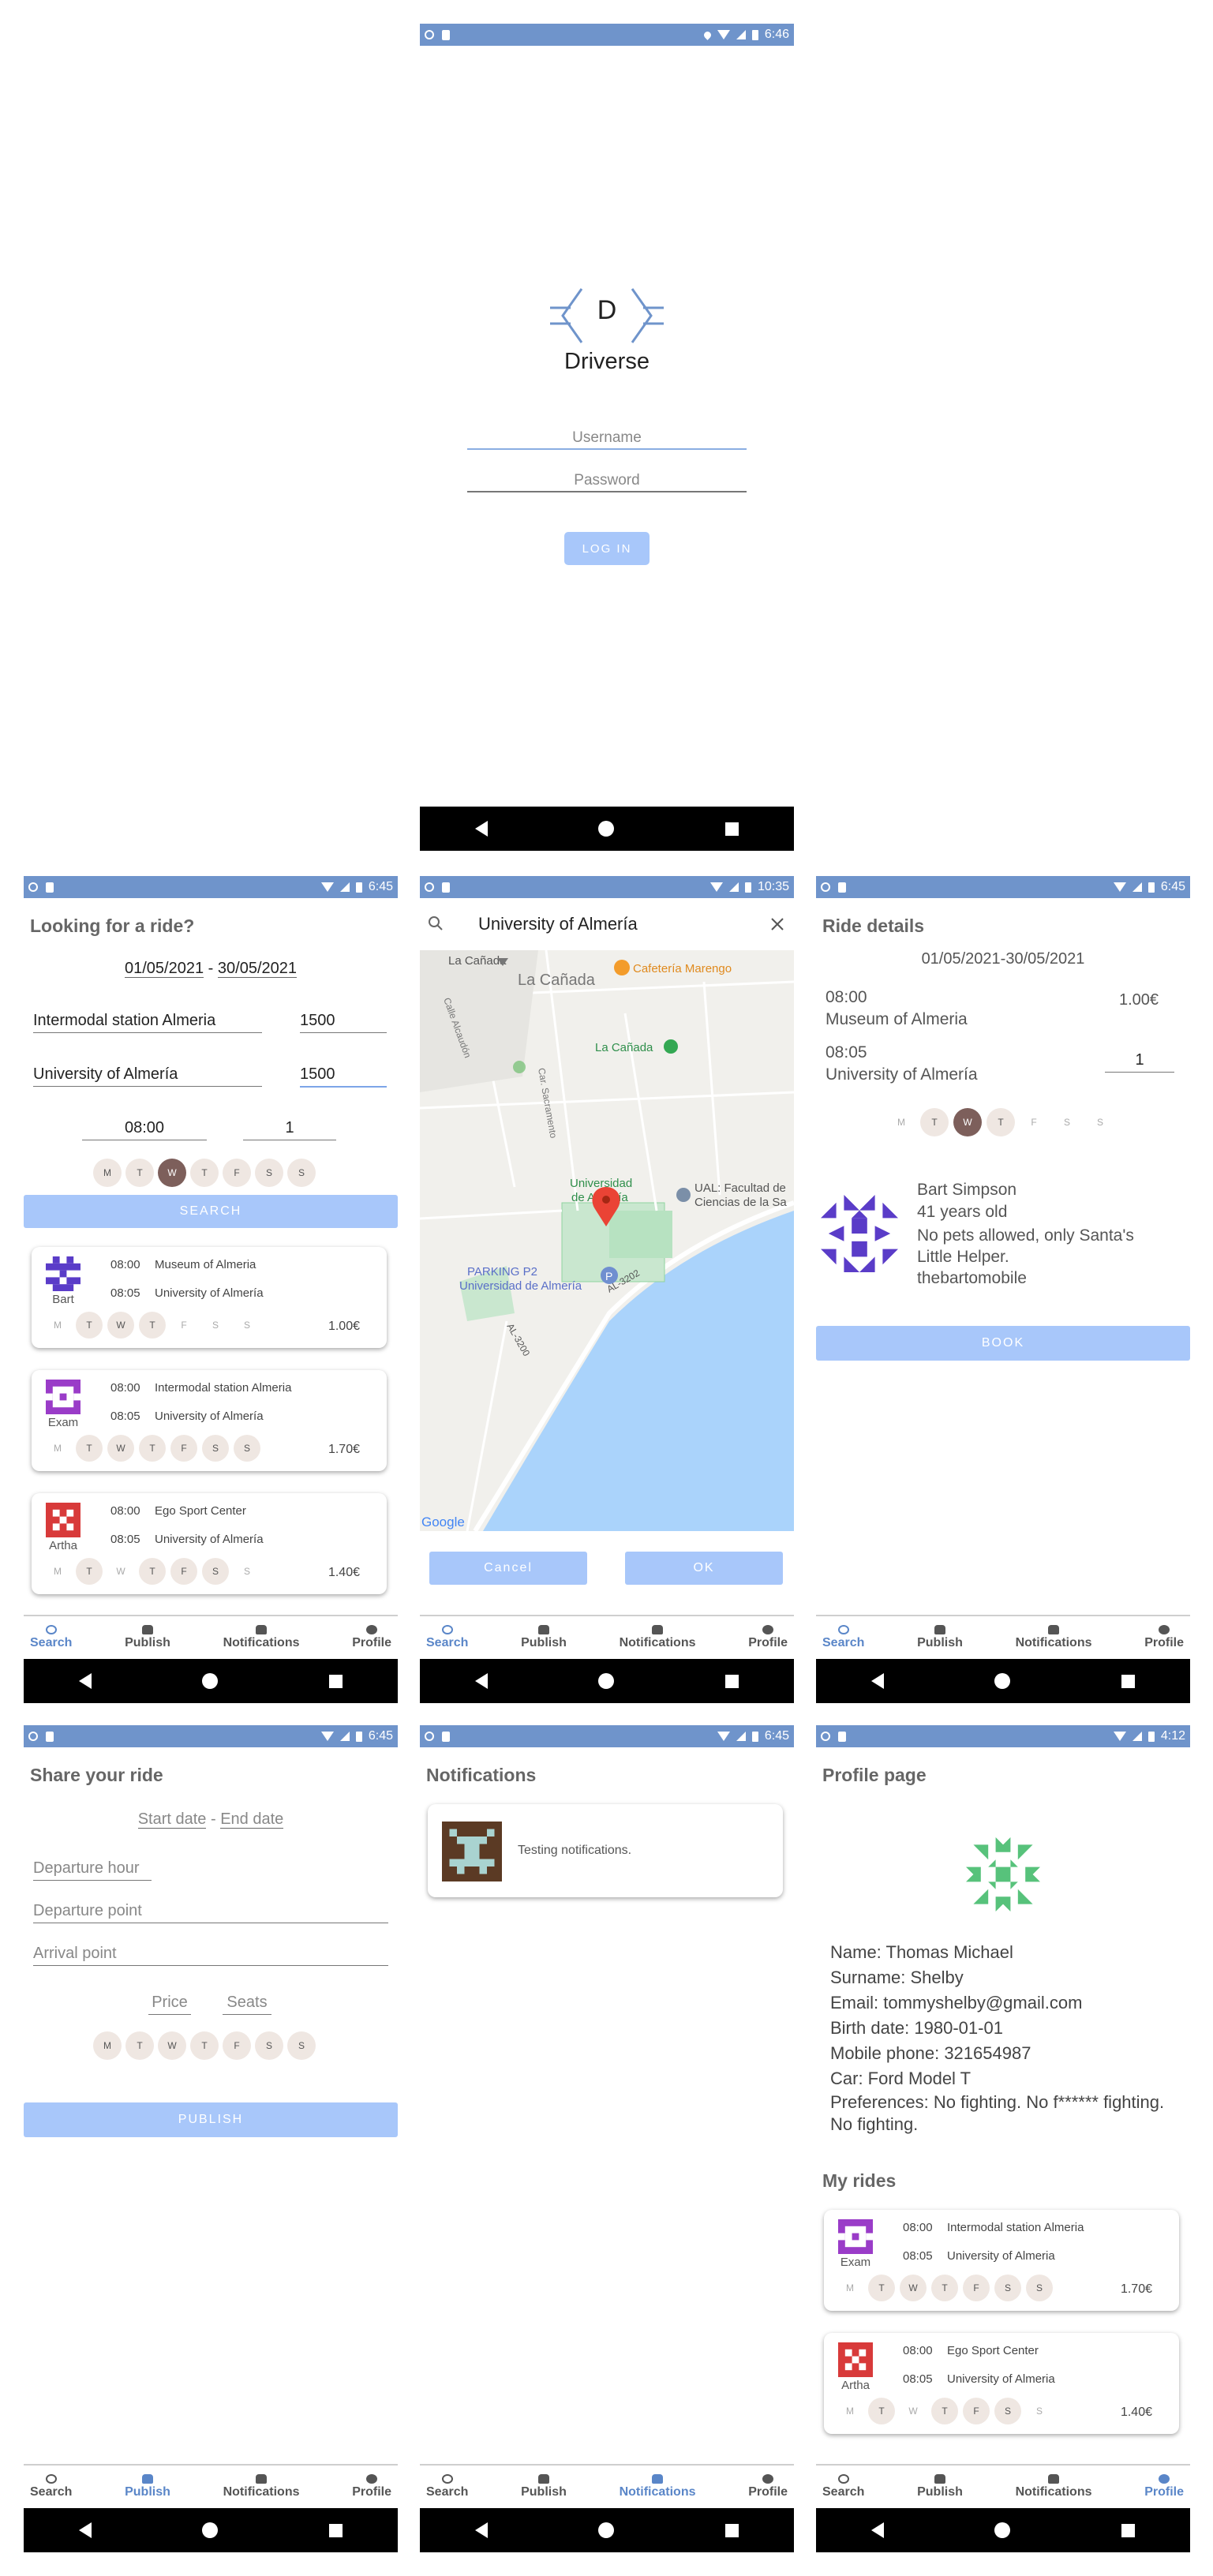 This screenshot has width=1213, height=2576. I want to click on cancel-button: Cancel, so click(508, 1568).